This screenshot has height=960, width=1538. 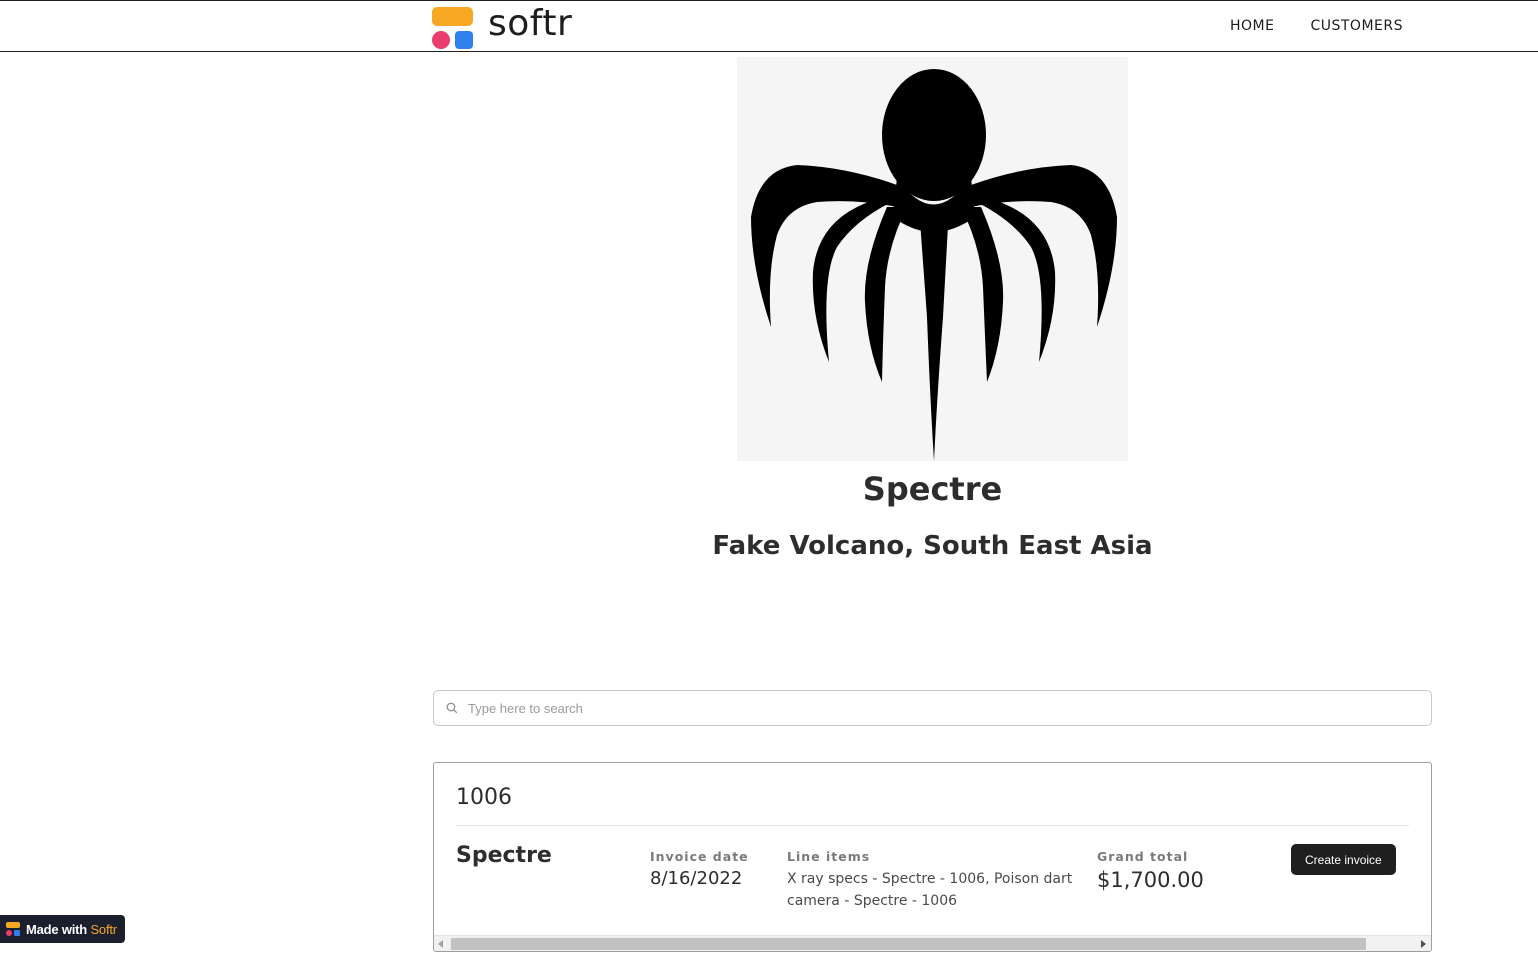 I want to click on octopus-emblem-icon, so click(x=934, y=265).